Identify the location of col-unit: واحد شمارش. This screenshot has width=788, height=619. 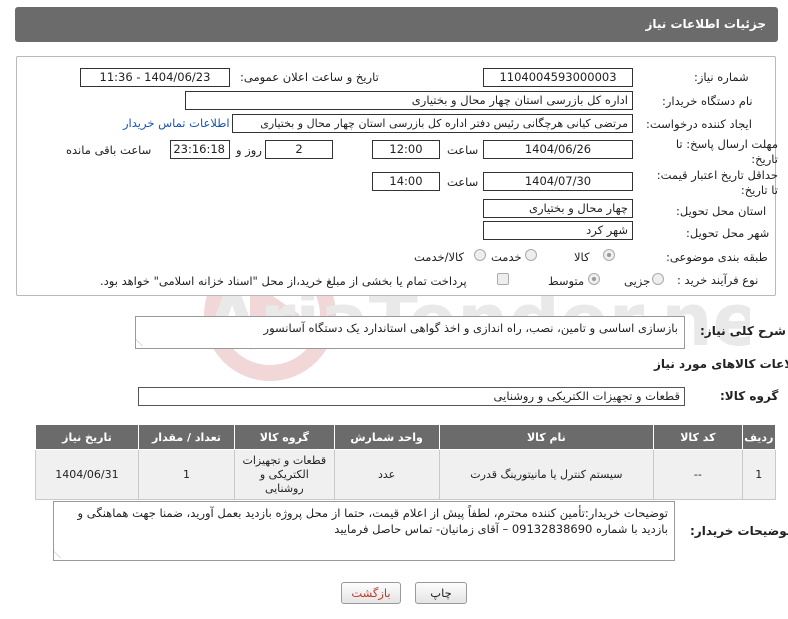
(386, 437).